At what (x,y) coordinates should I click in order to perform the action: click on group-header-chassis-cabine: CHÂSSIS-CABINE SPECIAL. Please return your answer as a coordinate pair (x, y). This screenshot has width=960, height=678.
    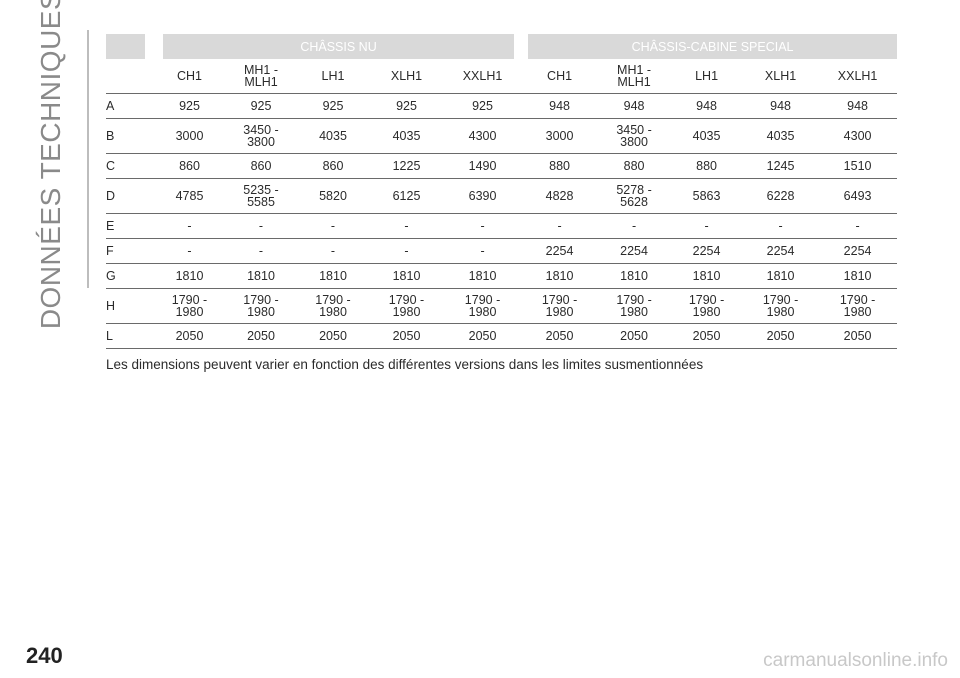
    Looking at the image, I should click on (709, 46).